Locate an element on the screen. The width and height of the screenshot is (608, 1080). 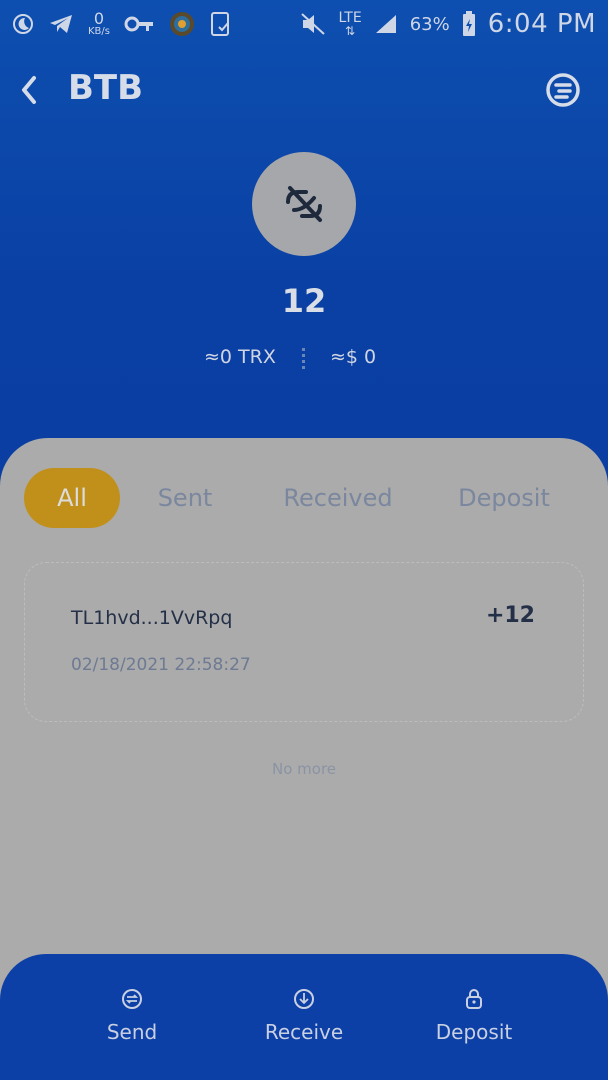
moon-icon is located at coordinates (23, 24).